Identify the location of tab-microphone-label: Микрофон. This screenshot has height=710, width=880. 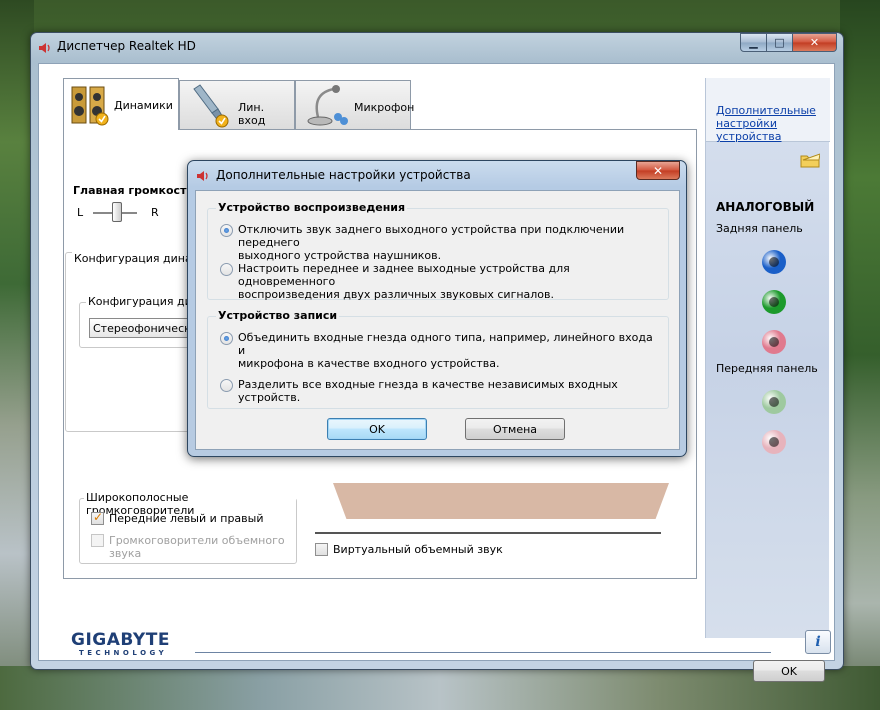
(384, 107).